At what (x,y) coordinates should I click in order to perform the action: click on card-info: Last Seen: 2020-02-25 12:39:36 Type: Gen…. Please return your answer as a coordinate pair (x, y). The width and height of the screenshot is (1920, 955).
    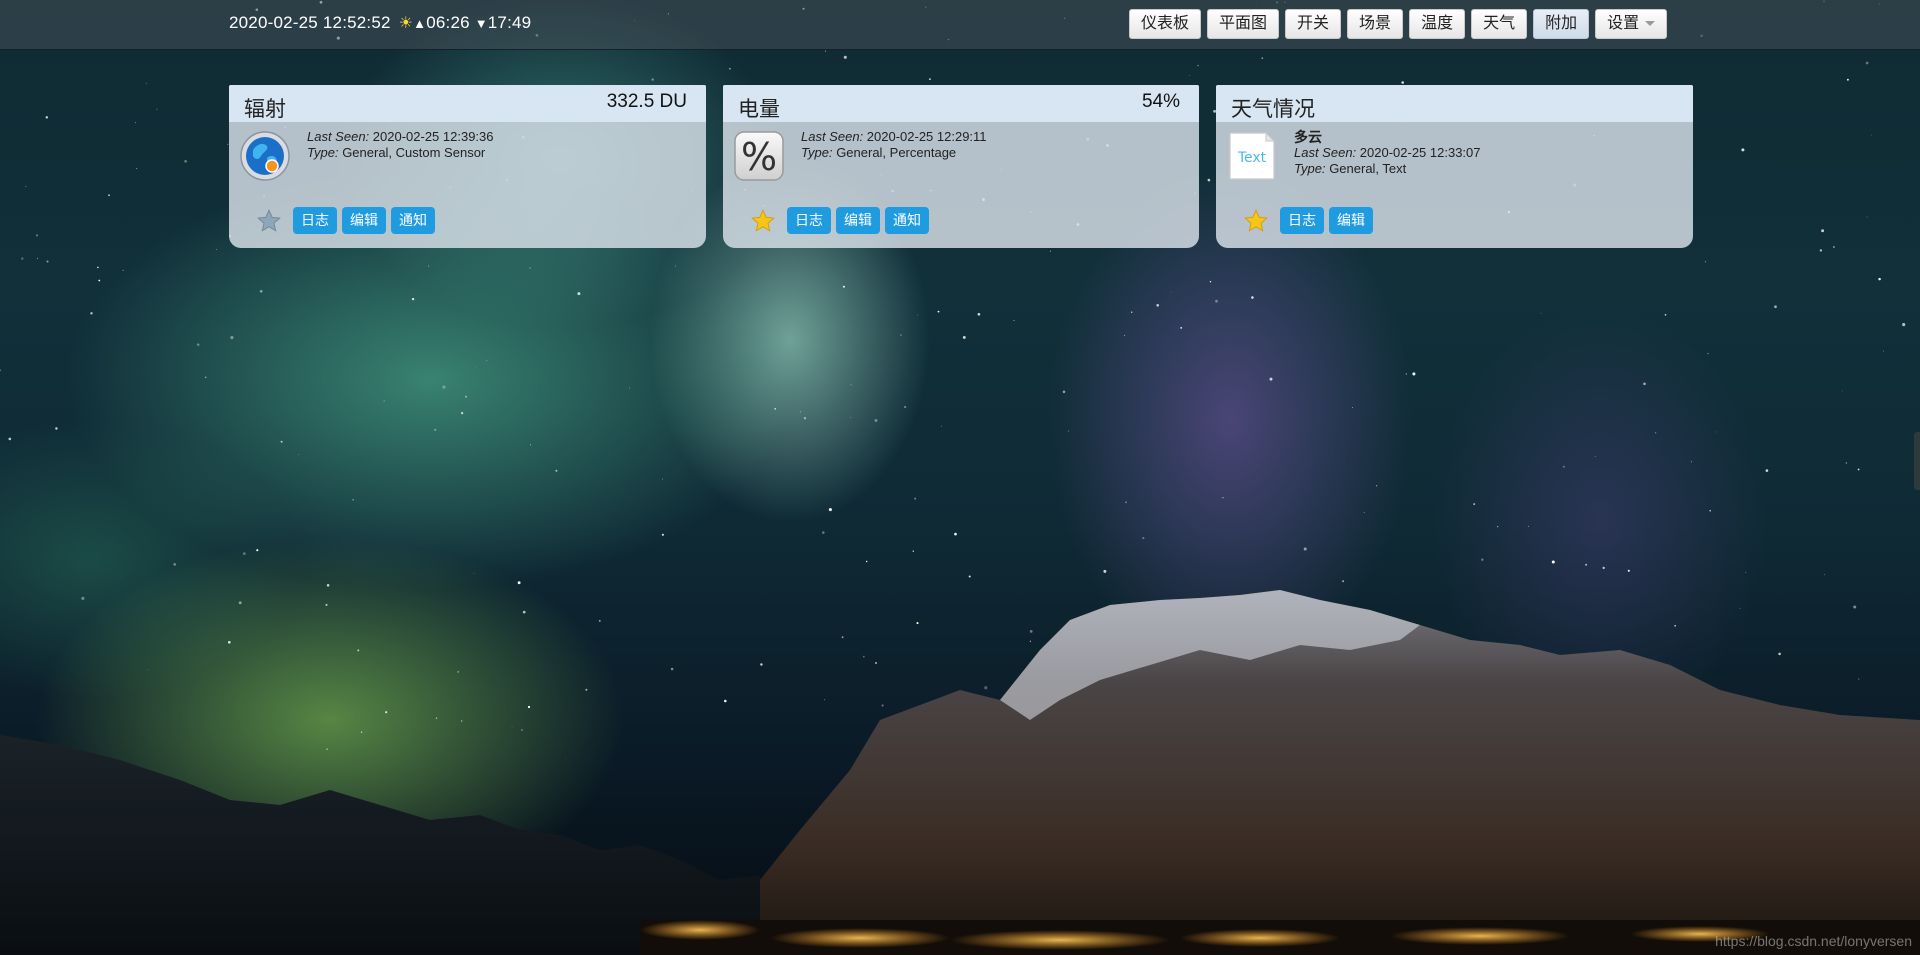
    Looking at the image, I should click on (400, 145).